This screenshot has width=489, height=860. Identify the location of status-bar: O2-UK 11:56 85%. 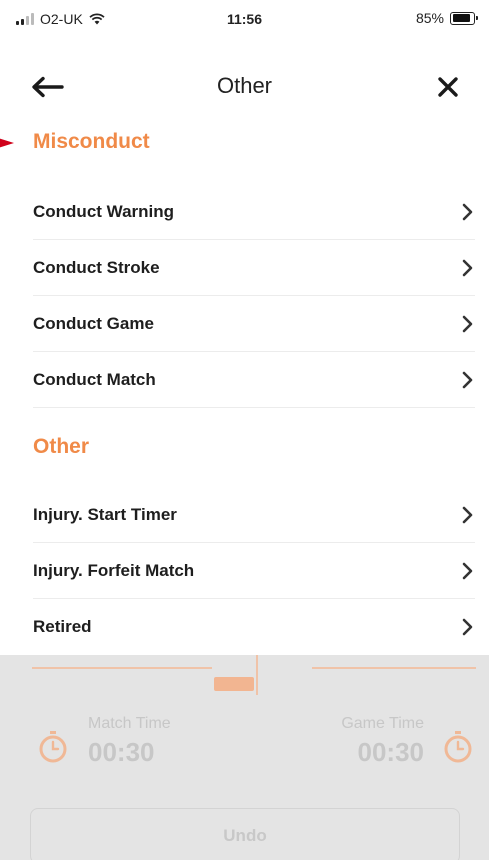
(244, 22).